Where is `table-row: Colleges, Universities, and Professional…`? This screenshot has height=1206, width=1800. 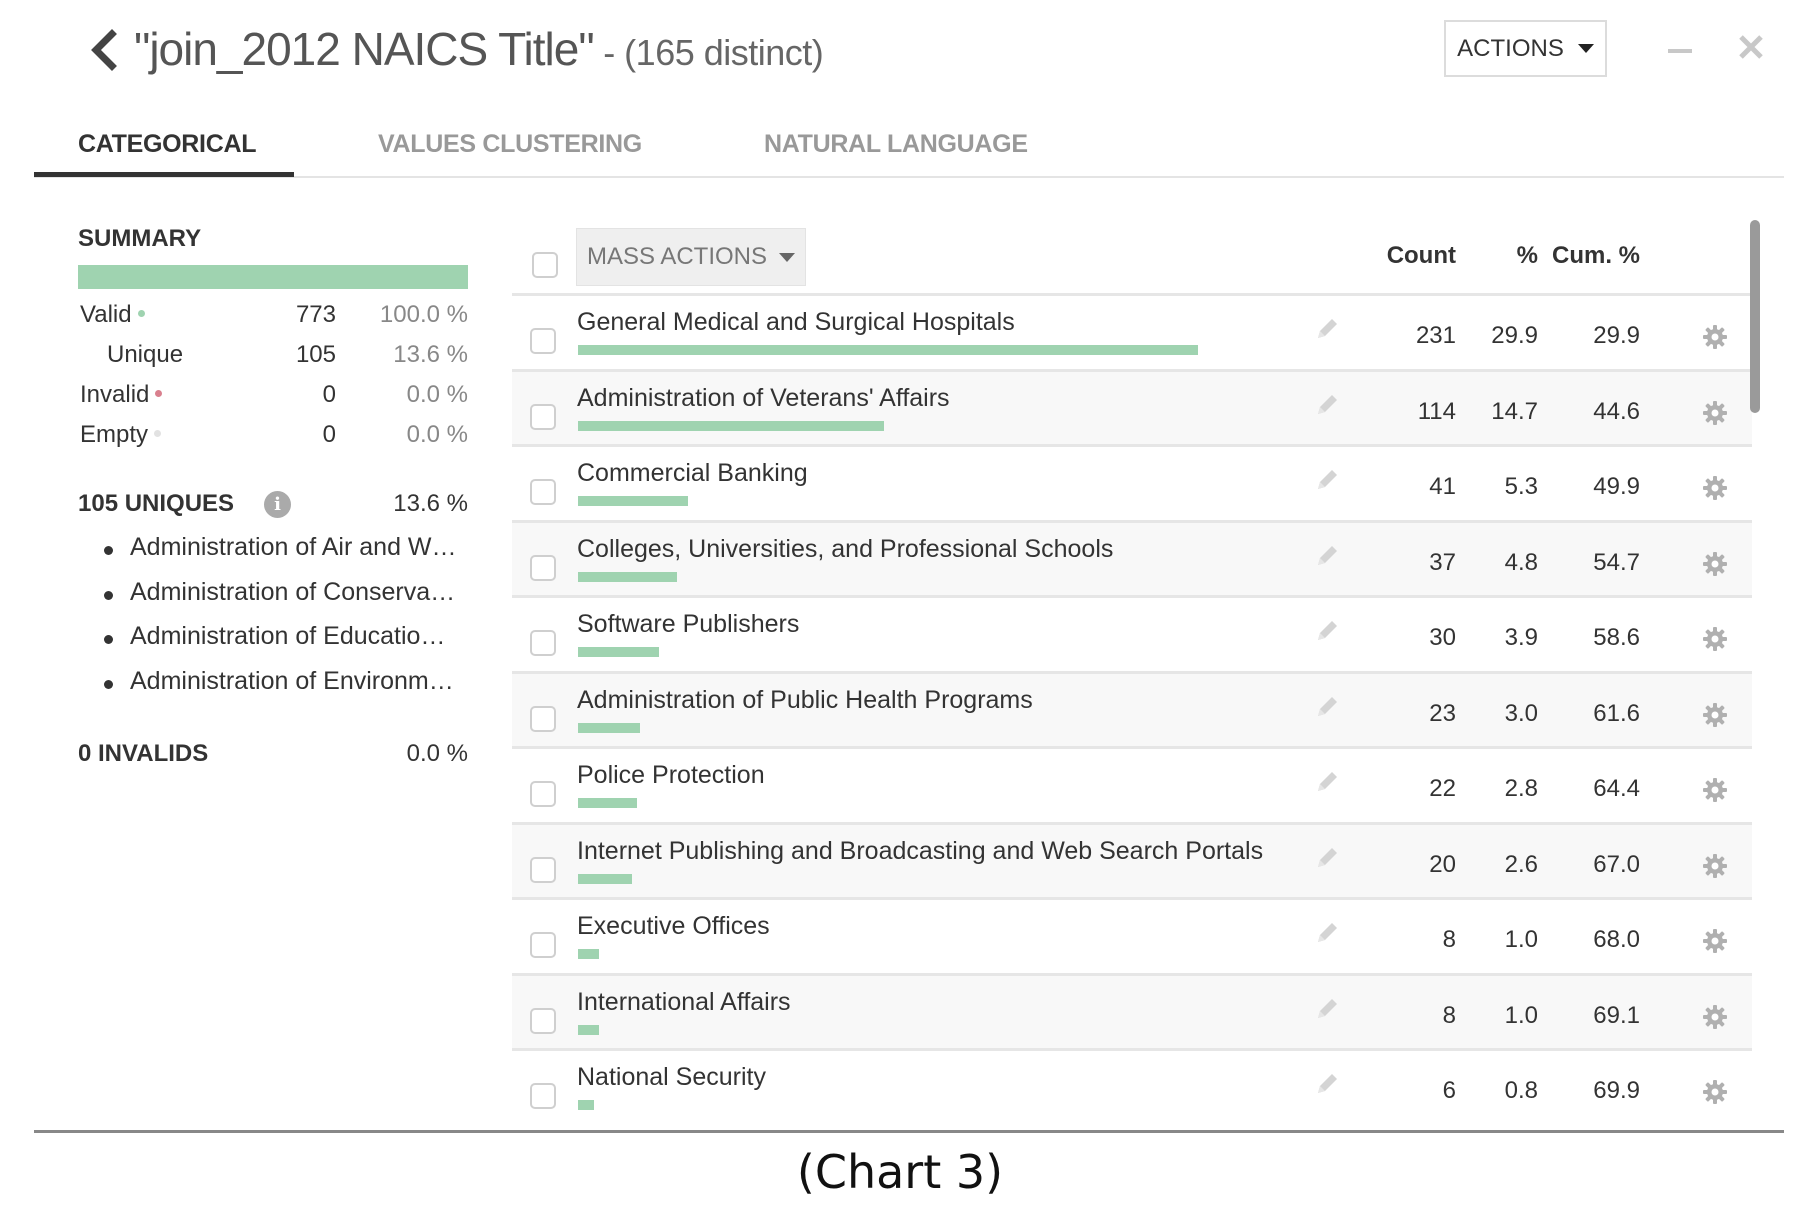
table-row: Colleges, Universities, and Professional… is located at coordinates (1132, 560).